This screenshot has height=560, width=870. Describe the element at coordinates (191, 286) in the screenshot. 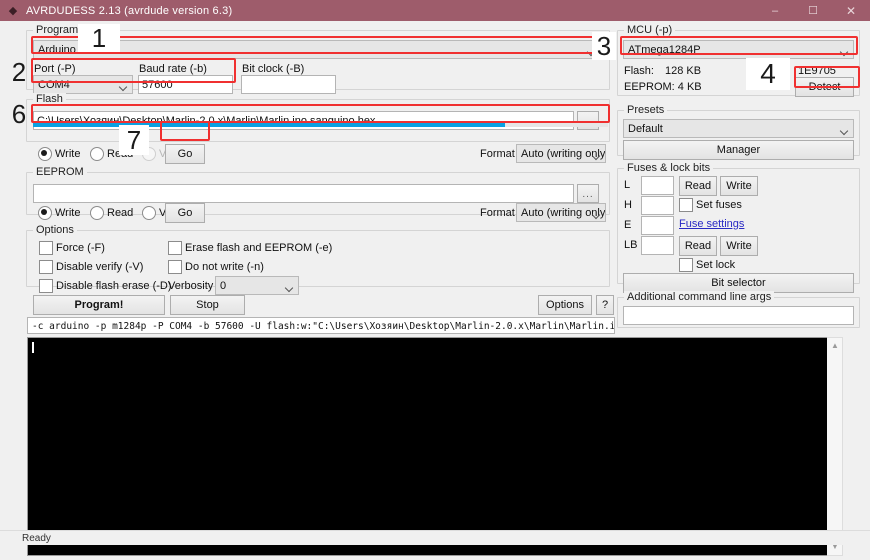

I see `verbosity-label: Verbosity` at that location.